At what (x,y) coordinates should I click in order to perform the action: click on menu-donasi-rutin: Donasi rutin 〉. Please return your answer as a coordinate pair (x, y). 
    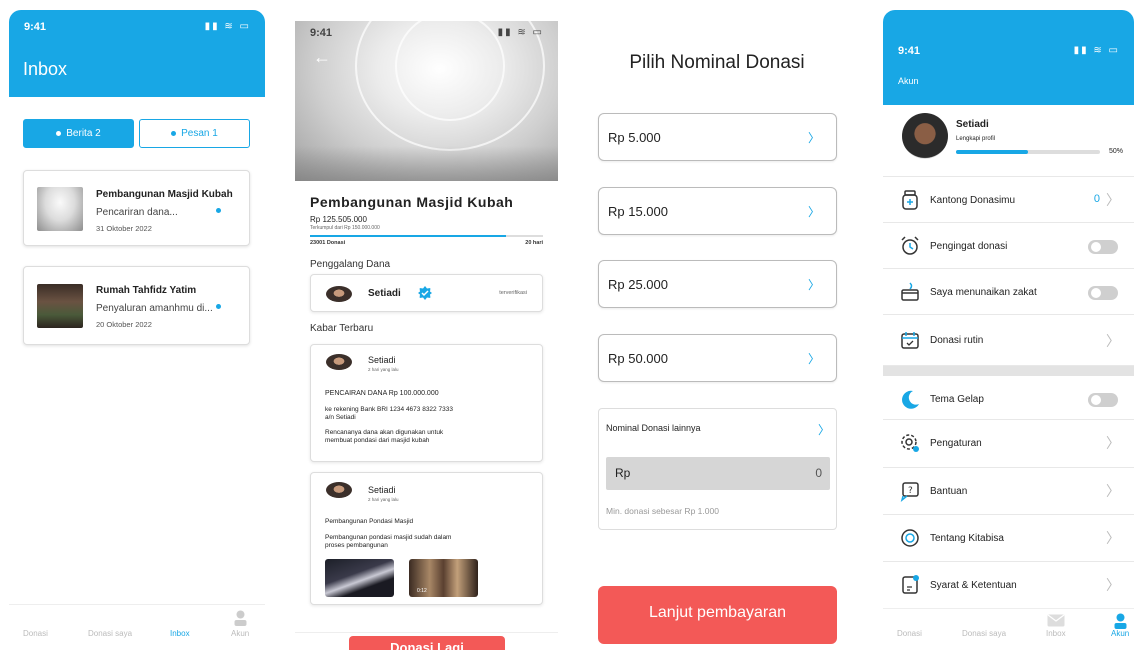
    Looking at the image, I should click on (1008, 340).